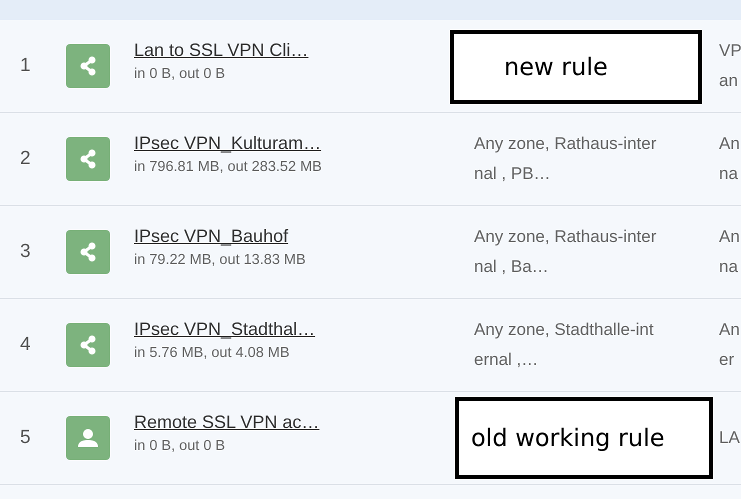  Describe the element at coordinates (729, 345) in the screenshot. I see `destination-zones-text: An er` at that location.